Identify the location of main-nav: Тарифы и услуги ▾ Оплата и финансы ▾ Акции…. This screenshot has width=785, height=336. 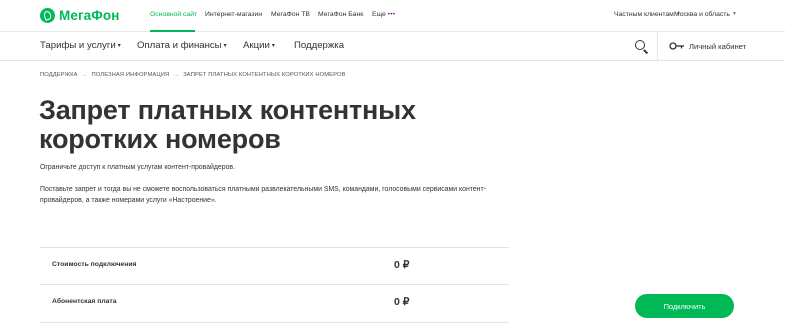
(392, 46).